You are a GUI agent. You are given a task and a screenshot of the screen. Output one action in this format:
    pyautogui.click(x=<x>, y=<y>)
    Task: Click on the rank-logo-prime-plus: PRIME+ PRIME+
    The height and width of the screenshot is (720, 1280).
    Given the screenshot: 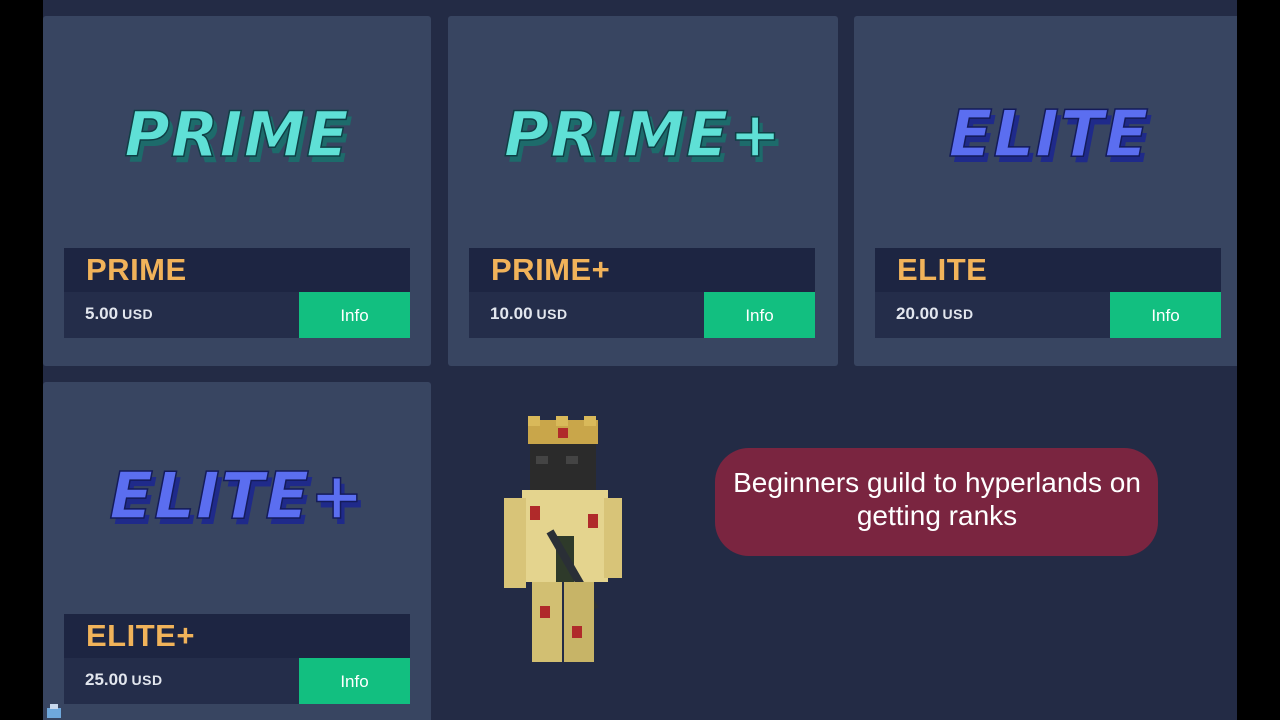 What is the action you would take?
    pyautogui.click(x=643, y=141)
    